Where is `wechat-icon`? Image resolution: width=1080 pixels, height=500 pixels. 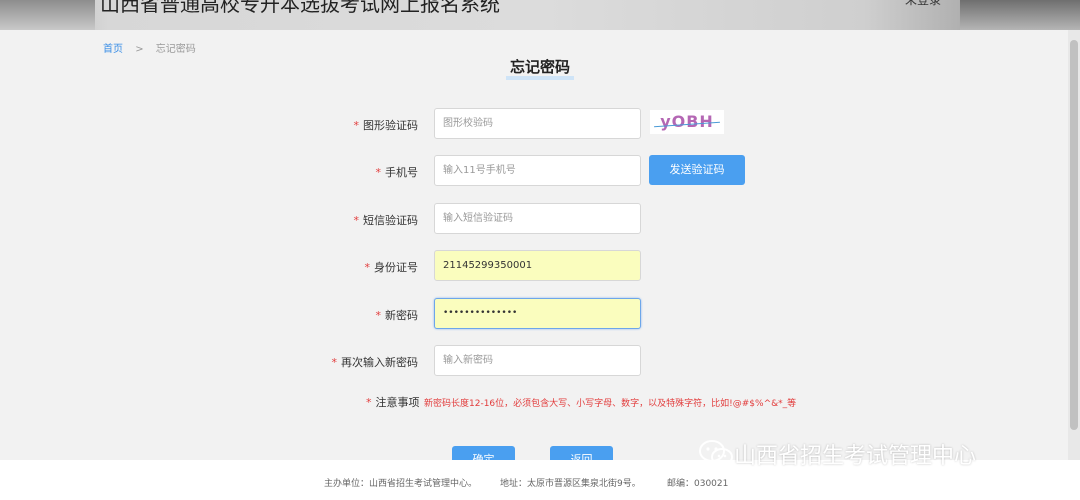
wechat-icon is located at coordinates (716, 453).